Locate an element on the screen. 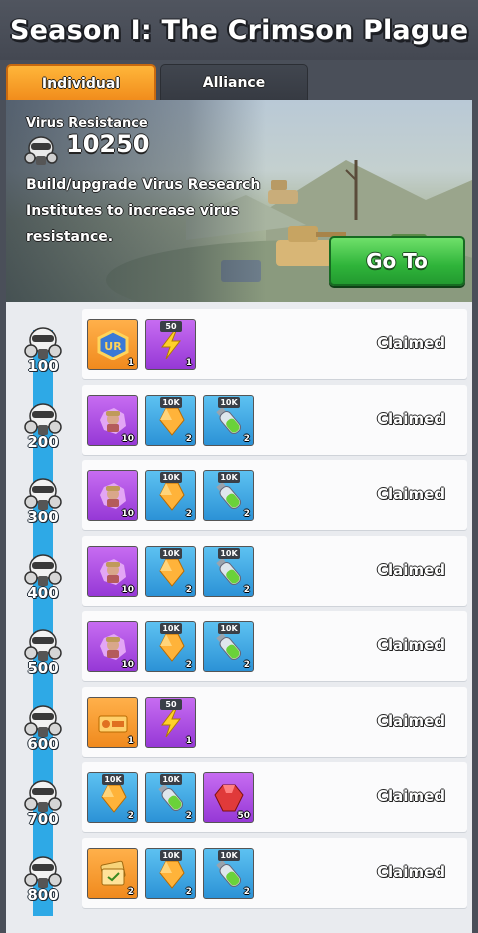 Image resolution: width=478 pixels, height=933 pixels. tier-row: 10K 2 10K 2 50 Claimed is located at coordinates (274, 797).